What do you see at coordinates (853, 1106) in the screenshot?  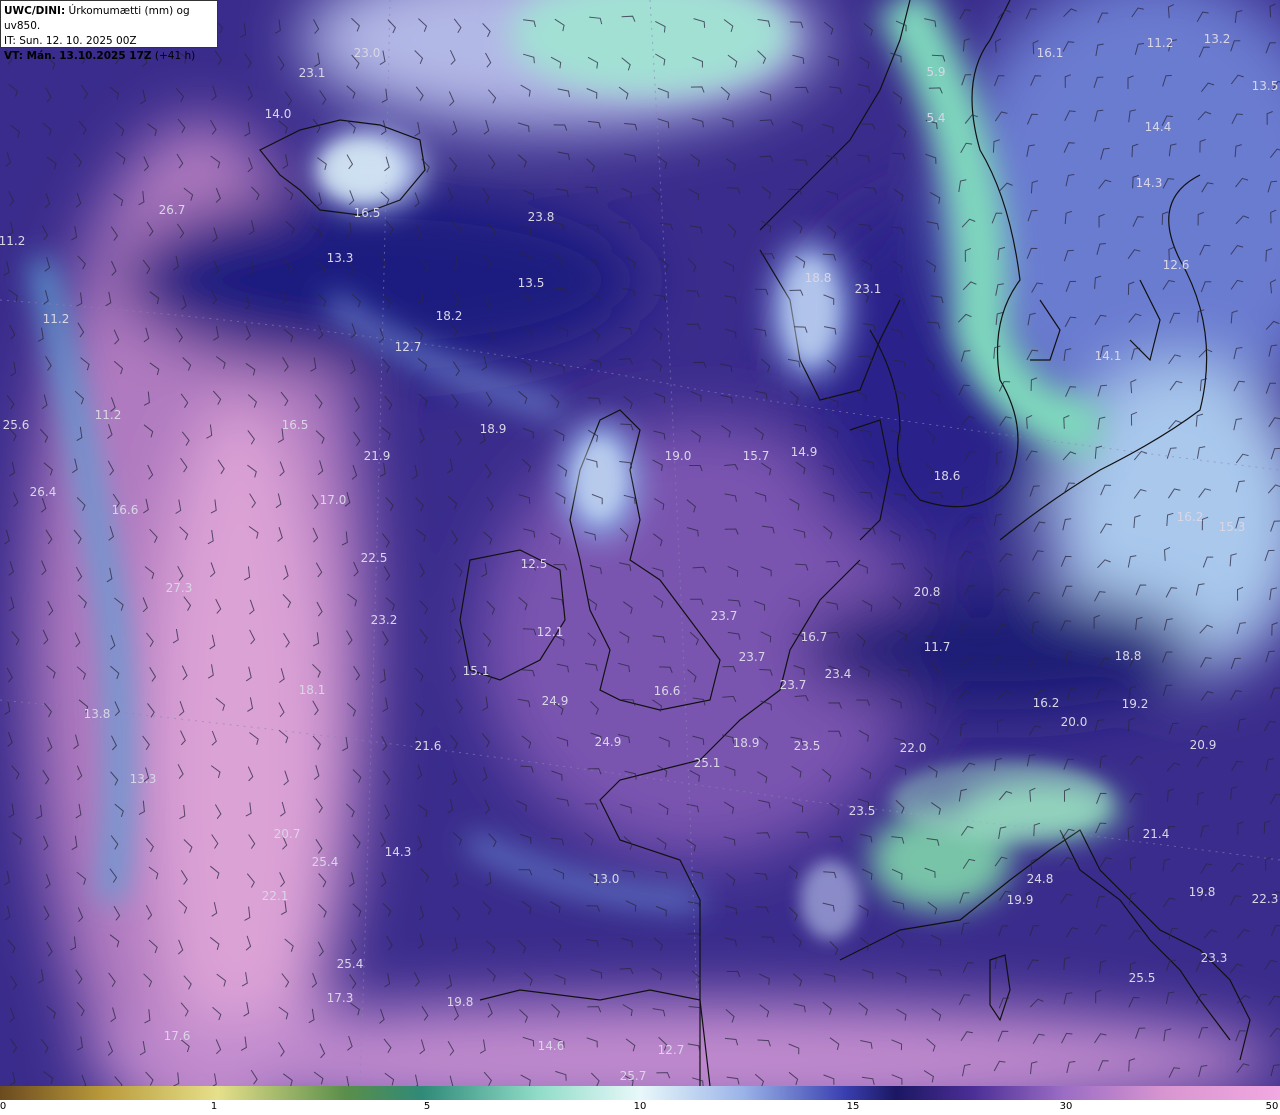 I see `colorbar-tick-label: 15` at bounding box center [853, 1106].